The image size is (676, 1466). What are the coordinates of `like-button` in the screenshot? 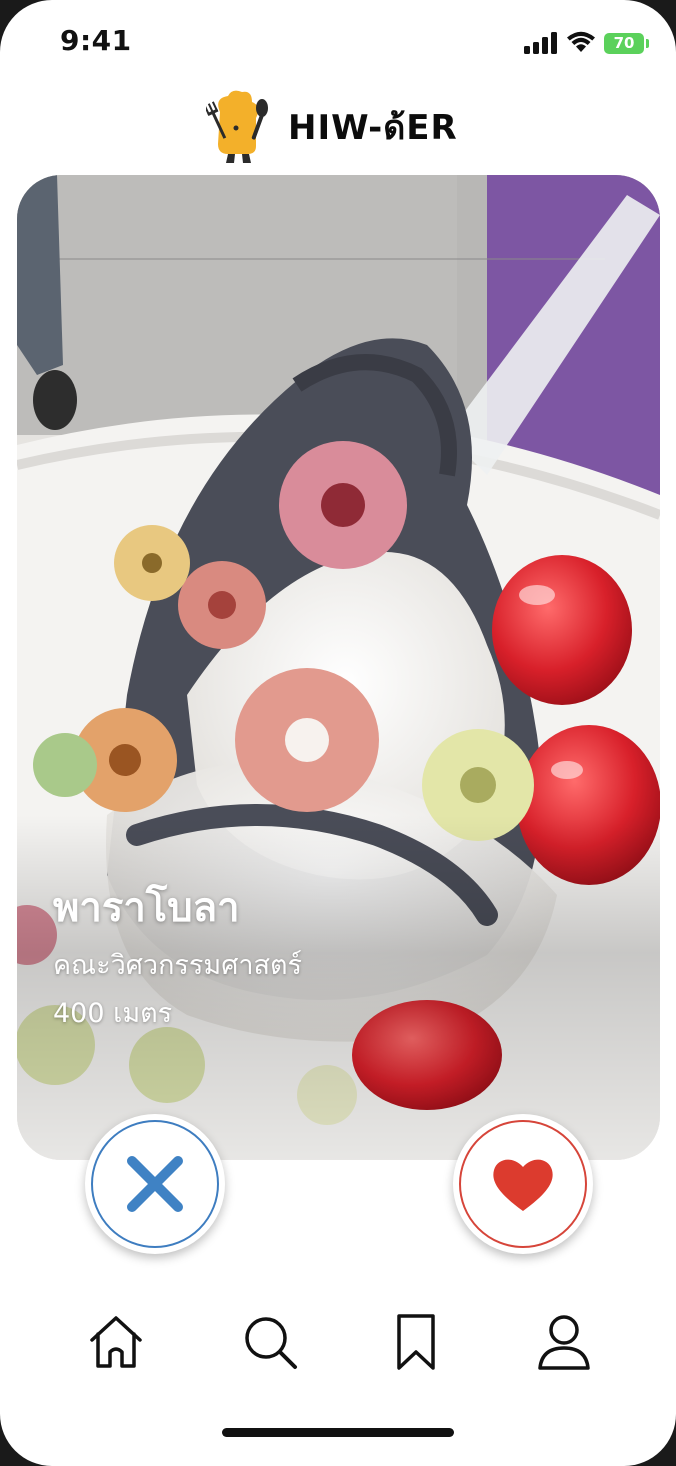 It's located at (523, 1184).